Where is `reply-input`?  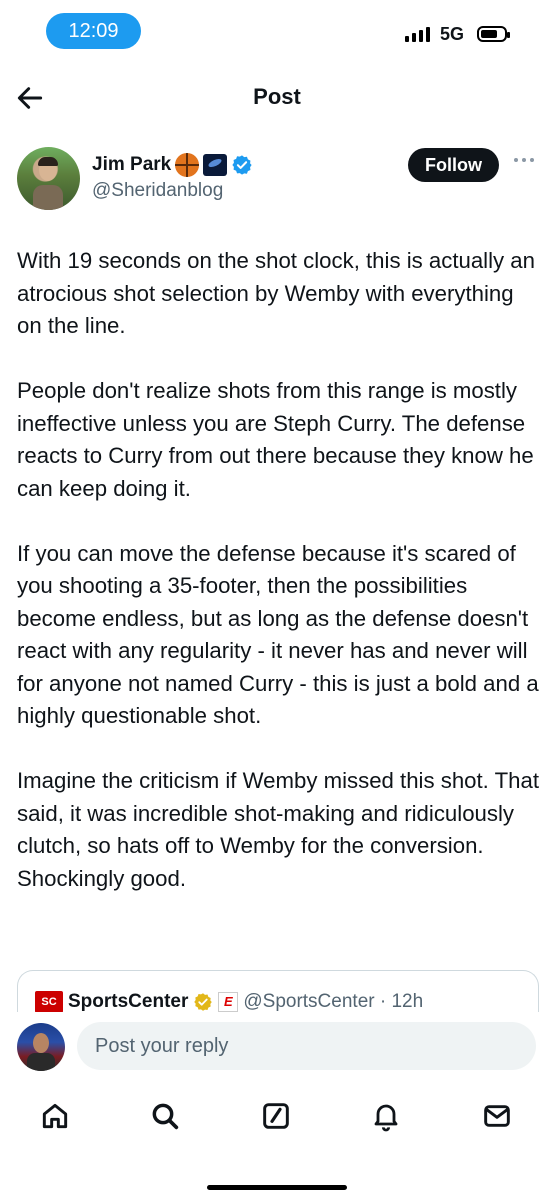 reply-input is located at coordinates (306, 1046).